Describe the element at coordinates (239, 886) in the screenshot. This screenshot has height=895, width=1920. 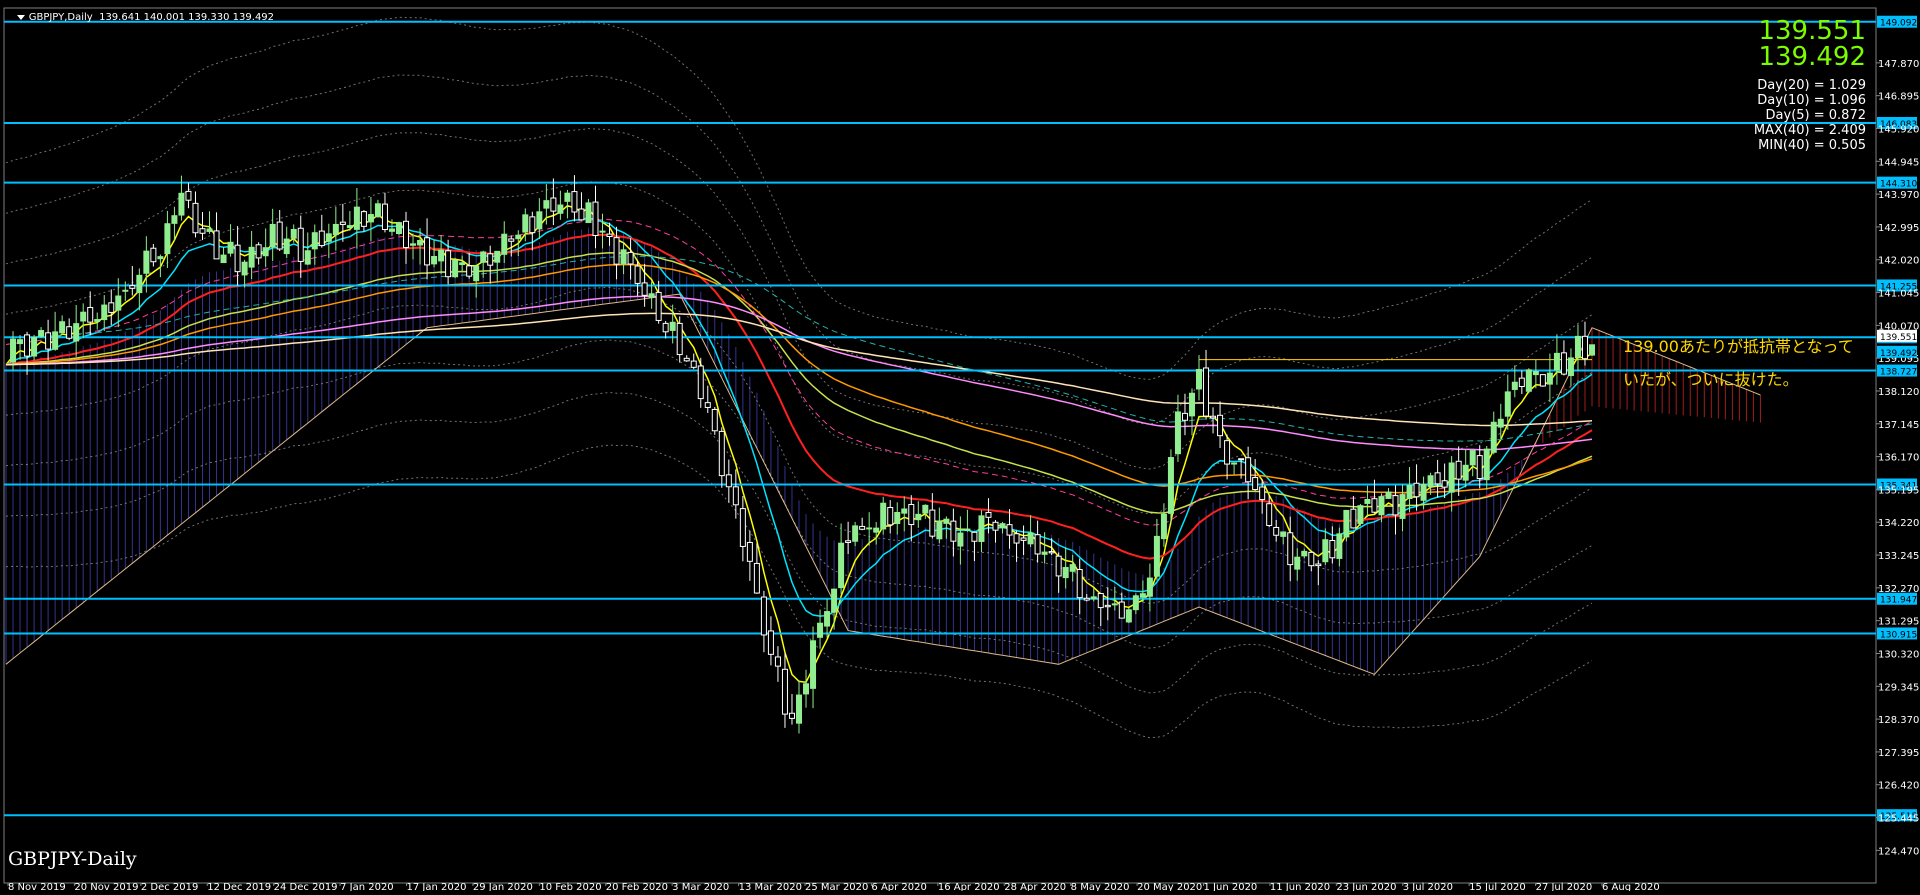
I see `x-tick-label: 12 Dec 2019` at that location.